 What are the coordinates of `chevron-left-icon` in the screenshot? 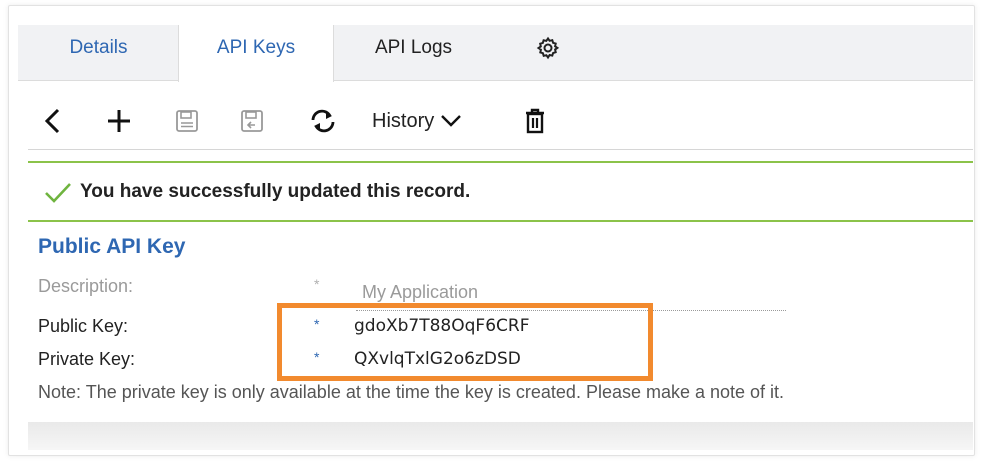 It's located at (53, 121).